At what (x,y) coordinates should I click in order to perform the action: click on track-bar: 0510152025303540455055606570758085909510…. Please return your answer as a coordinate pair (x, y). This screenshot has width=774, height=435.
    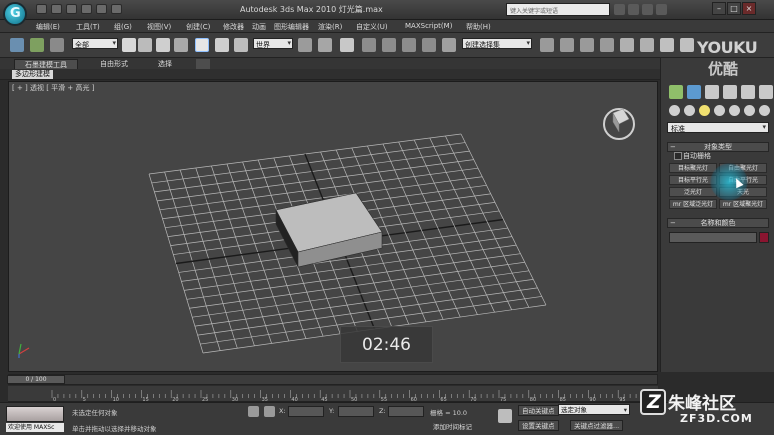
    Looking at the image, I should click on (333, 394).